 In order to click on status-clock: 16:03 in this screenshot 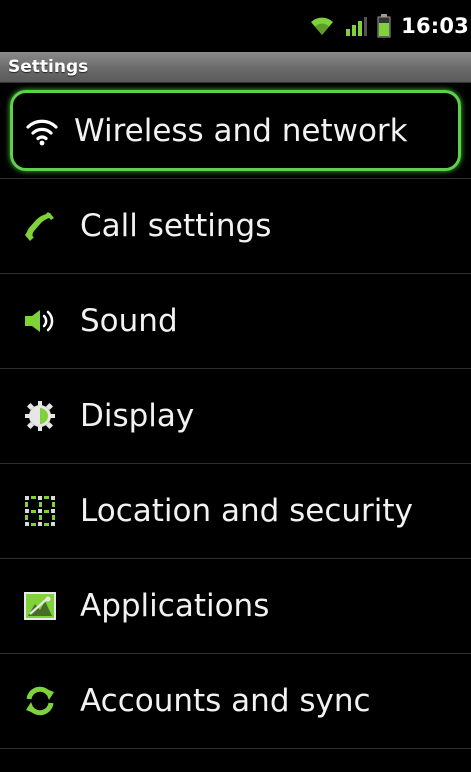, I will do `click(435, 26)`.